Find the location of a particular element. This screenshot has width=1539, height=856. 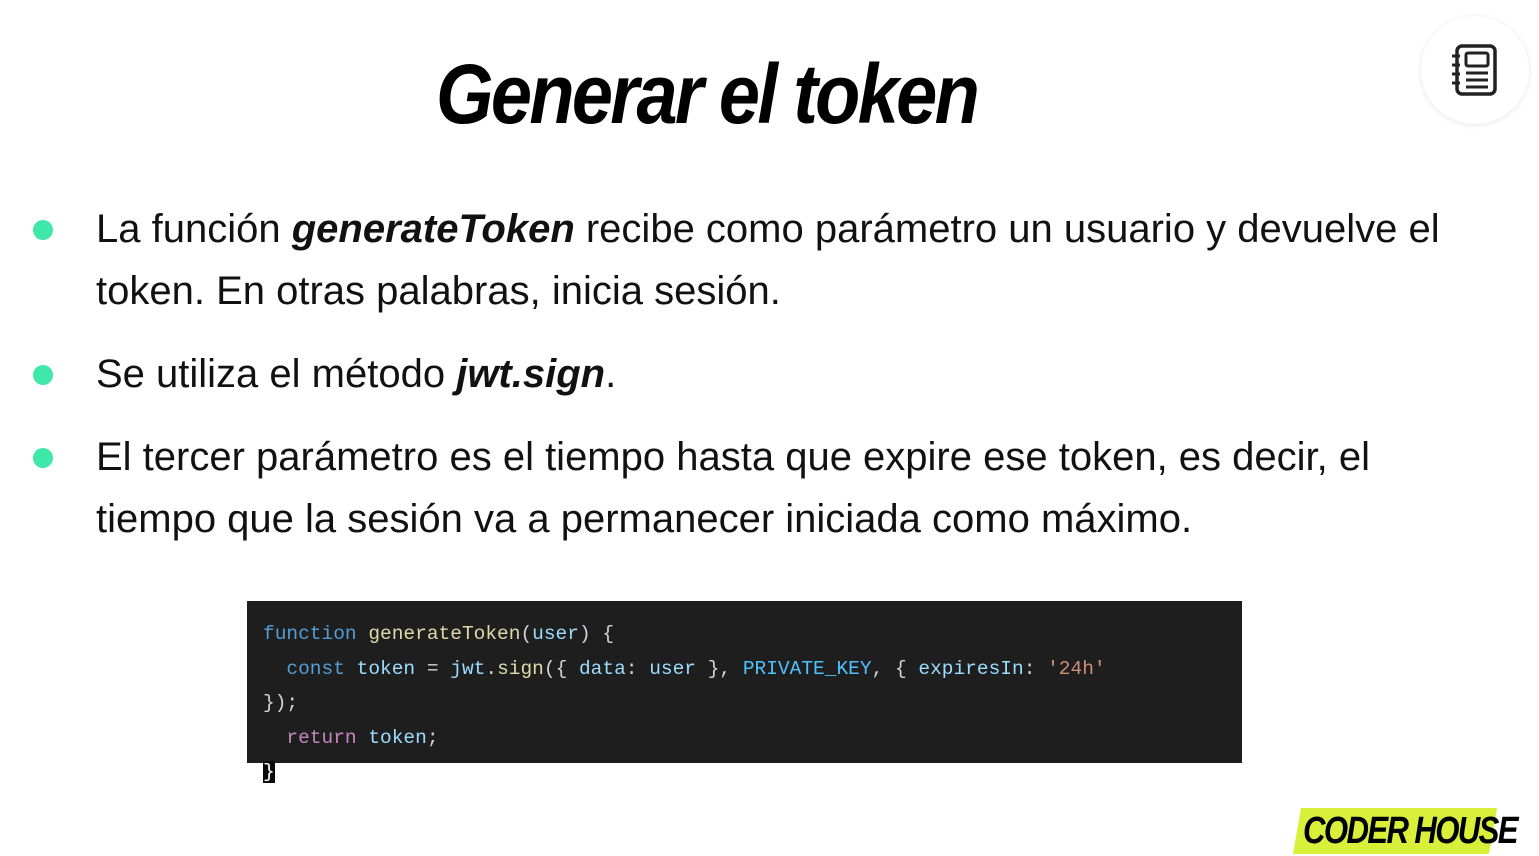

code-token: , { is located at coordinates (895, 668).